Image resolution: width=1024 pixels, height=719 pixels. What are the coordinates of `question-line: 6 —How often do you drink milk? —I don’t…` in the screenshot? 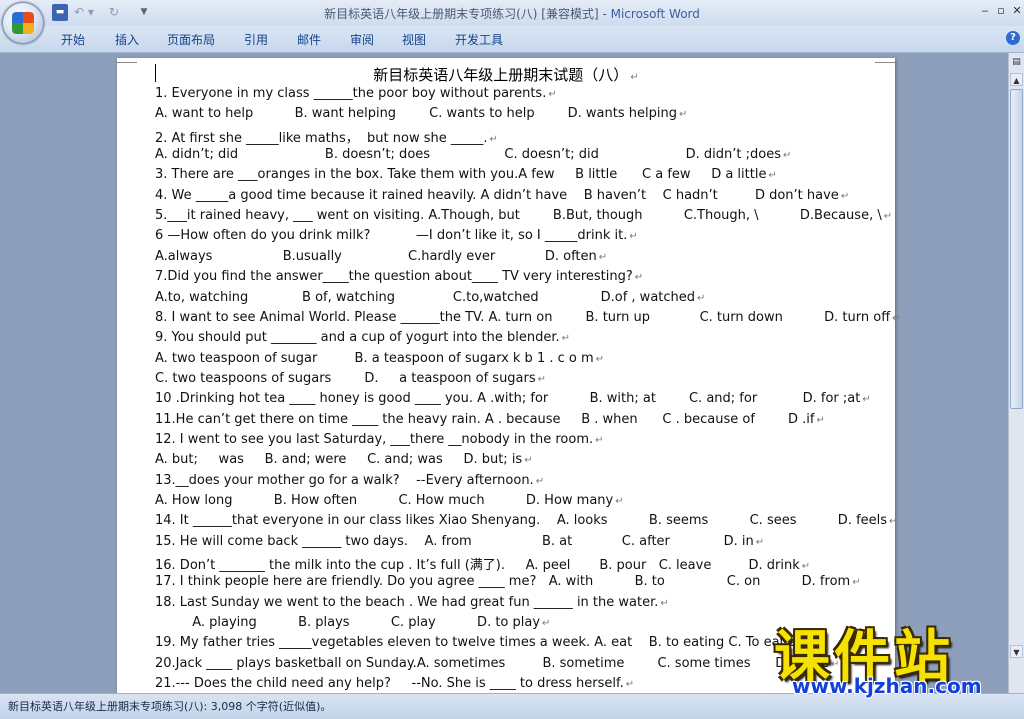 It's located at (396, 235).